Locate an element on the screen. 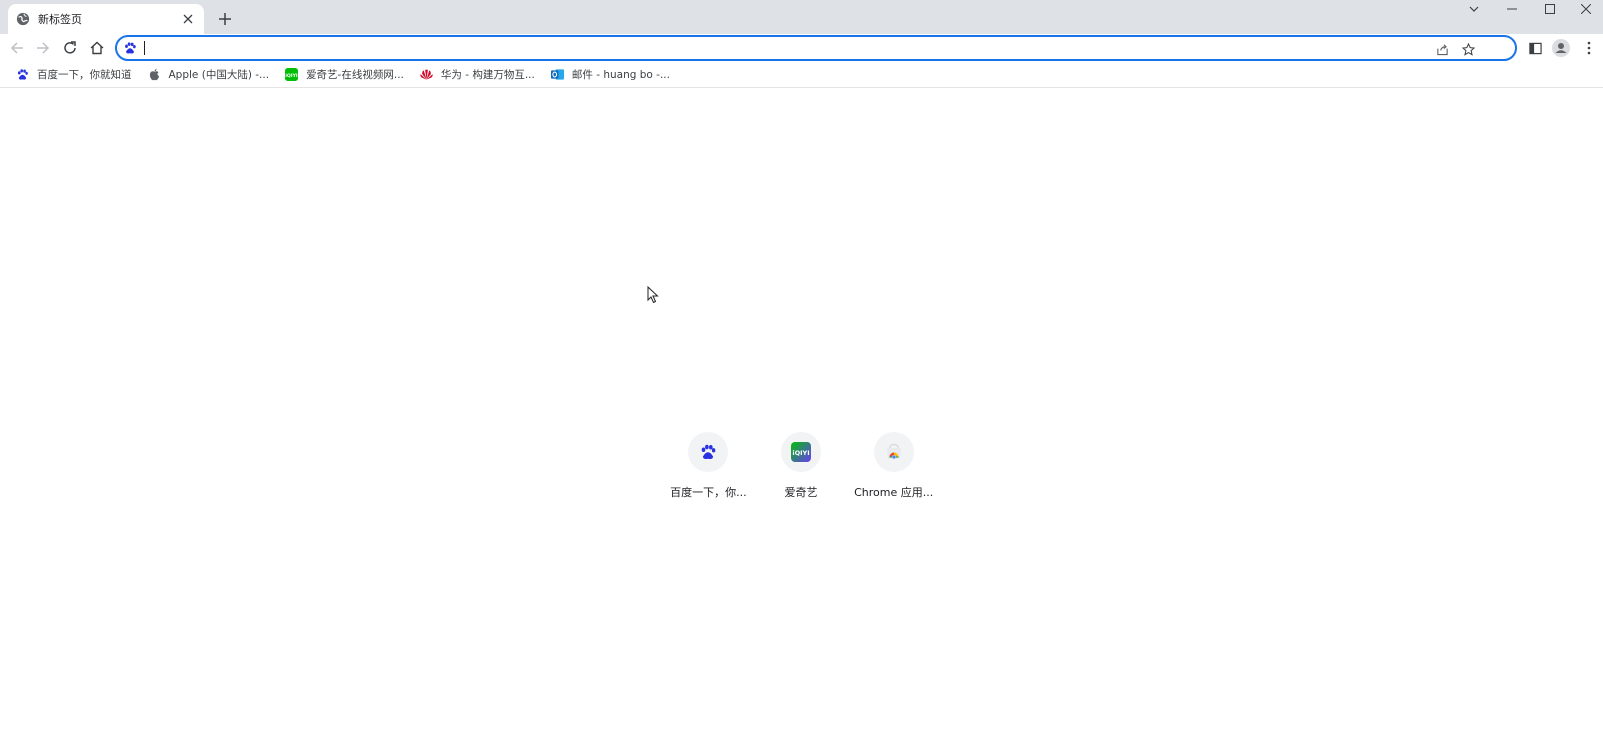 Image resolution: width=1603 pixels, height=742 pixels. address-input is located at coordinates (791, 48).